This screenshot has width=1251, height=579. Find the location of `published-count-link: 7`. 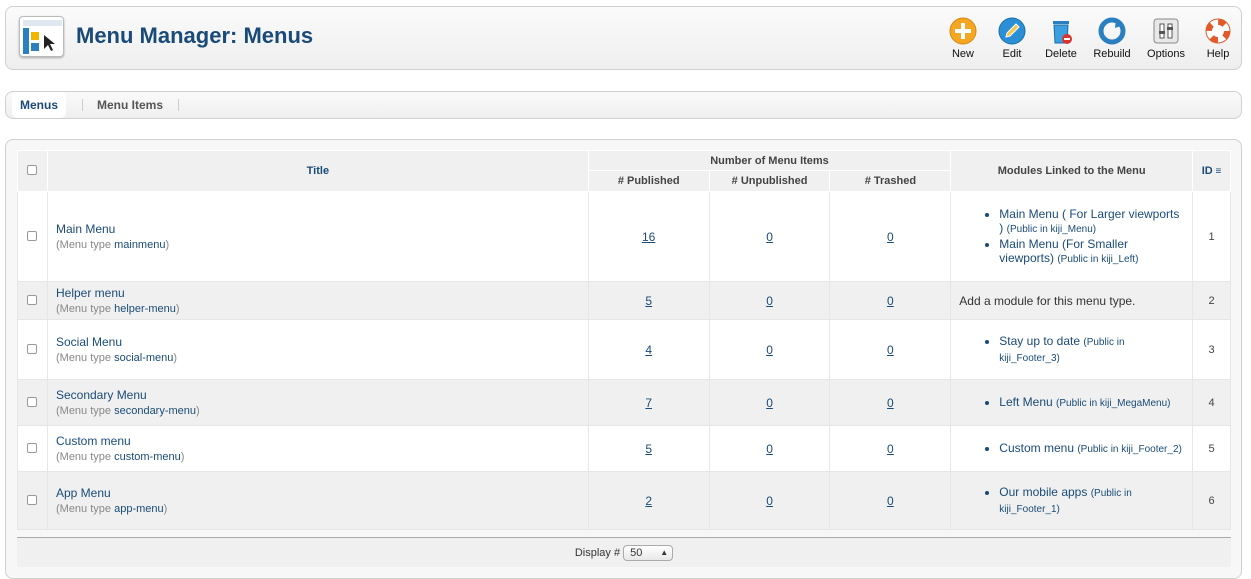

published-count-link: 7 is located at coordinates (648, 403).